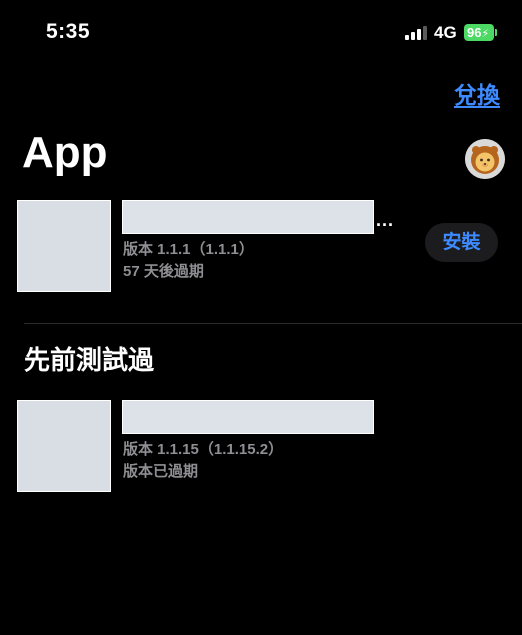 This screenshot has width=522, height=635. Describe the element at coordinates (485, 159) in the screenshot. I see `lion-avatar-icon` at that location.